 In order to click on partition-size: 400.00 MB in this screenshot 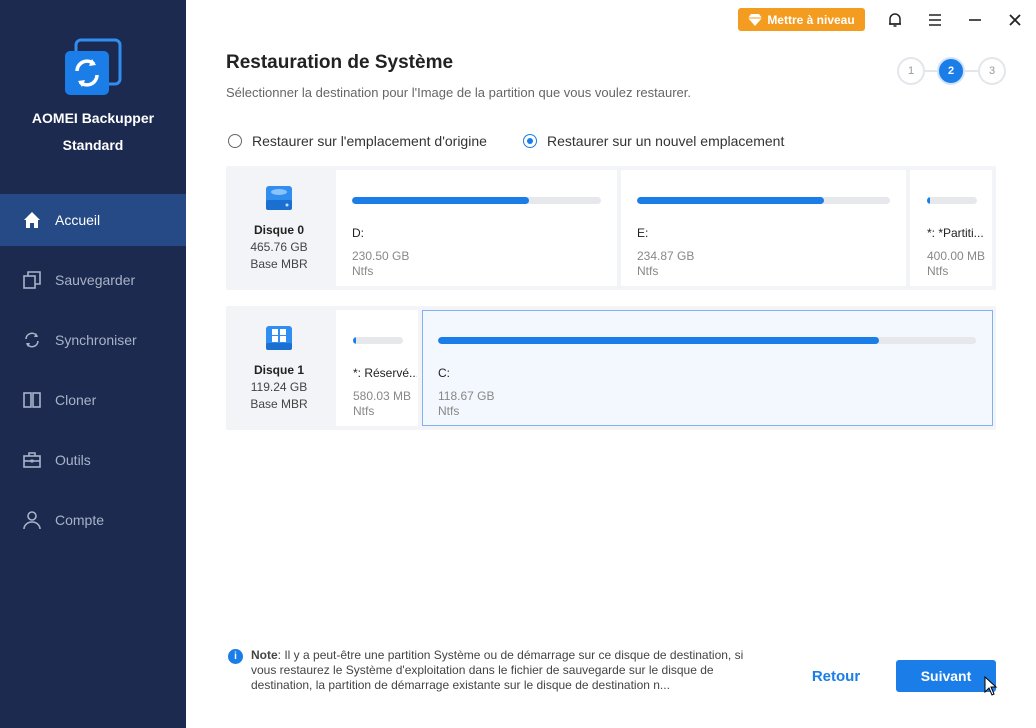, I will do `click(956, 256)`.